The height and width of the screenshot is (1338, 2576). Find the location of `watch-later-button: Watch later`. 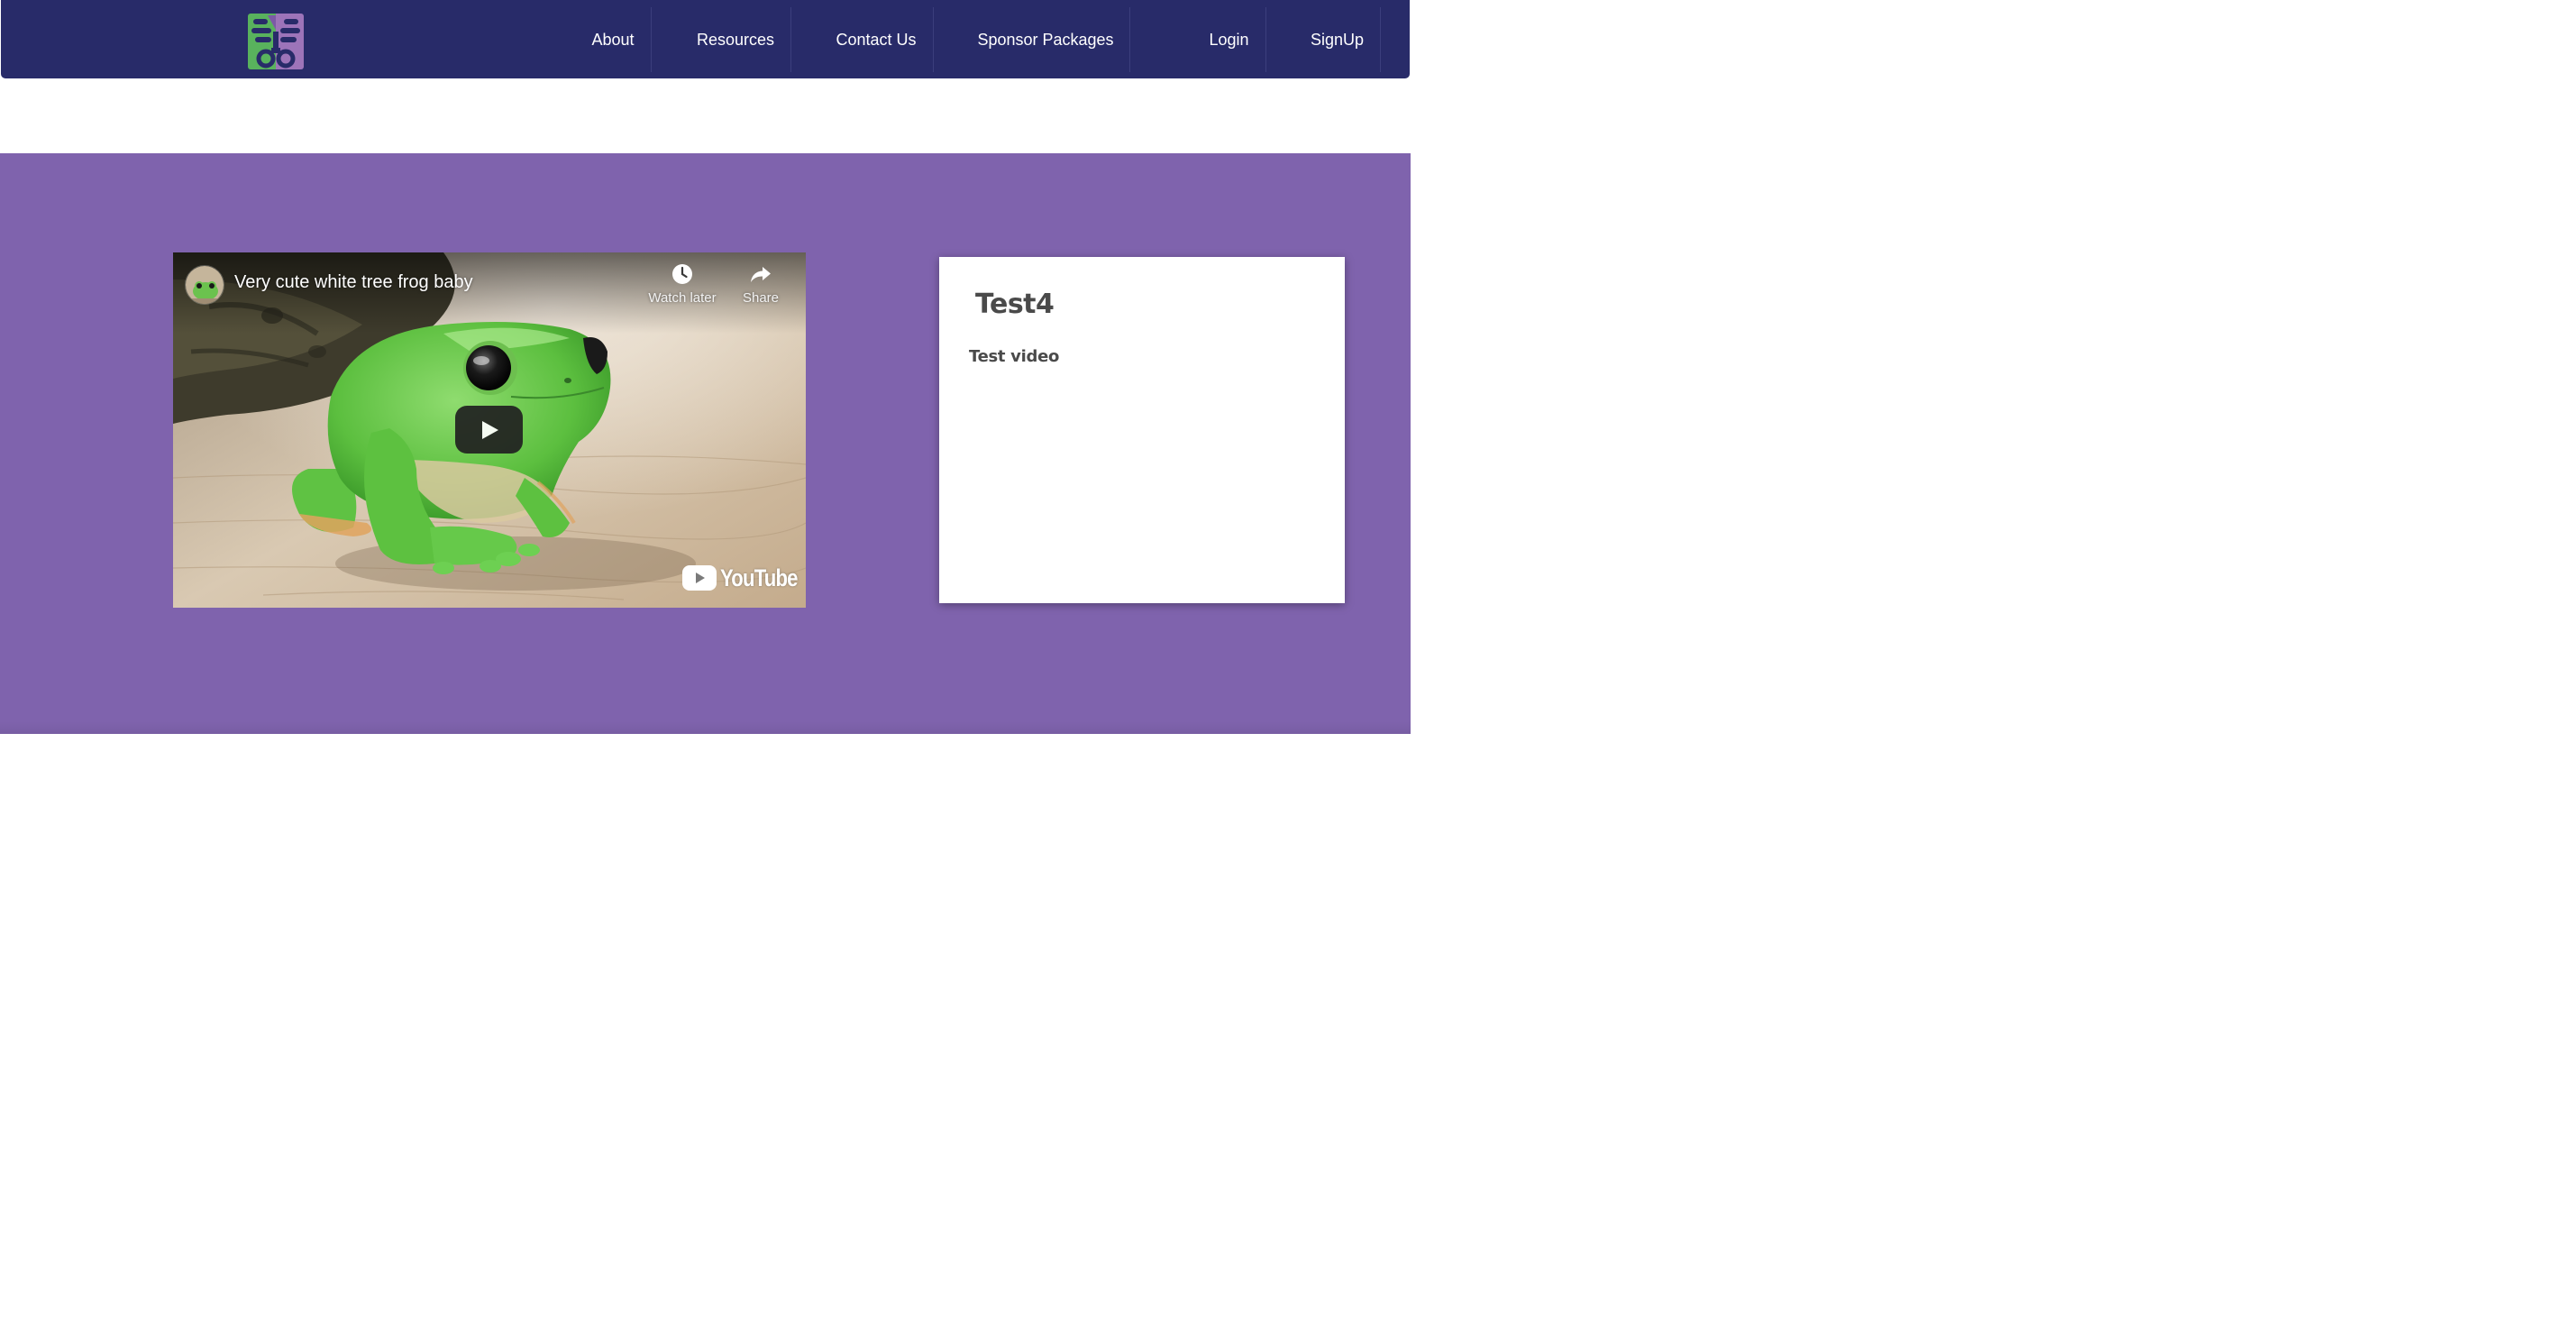

watch-later-button: Watch later is located at coordinates (682, 288).